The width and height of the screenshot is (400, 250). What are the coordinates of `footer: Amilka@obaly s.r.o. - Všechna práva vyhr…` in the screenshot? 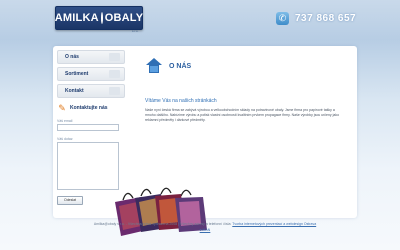 It's located at (205, 227).